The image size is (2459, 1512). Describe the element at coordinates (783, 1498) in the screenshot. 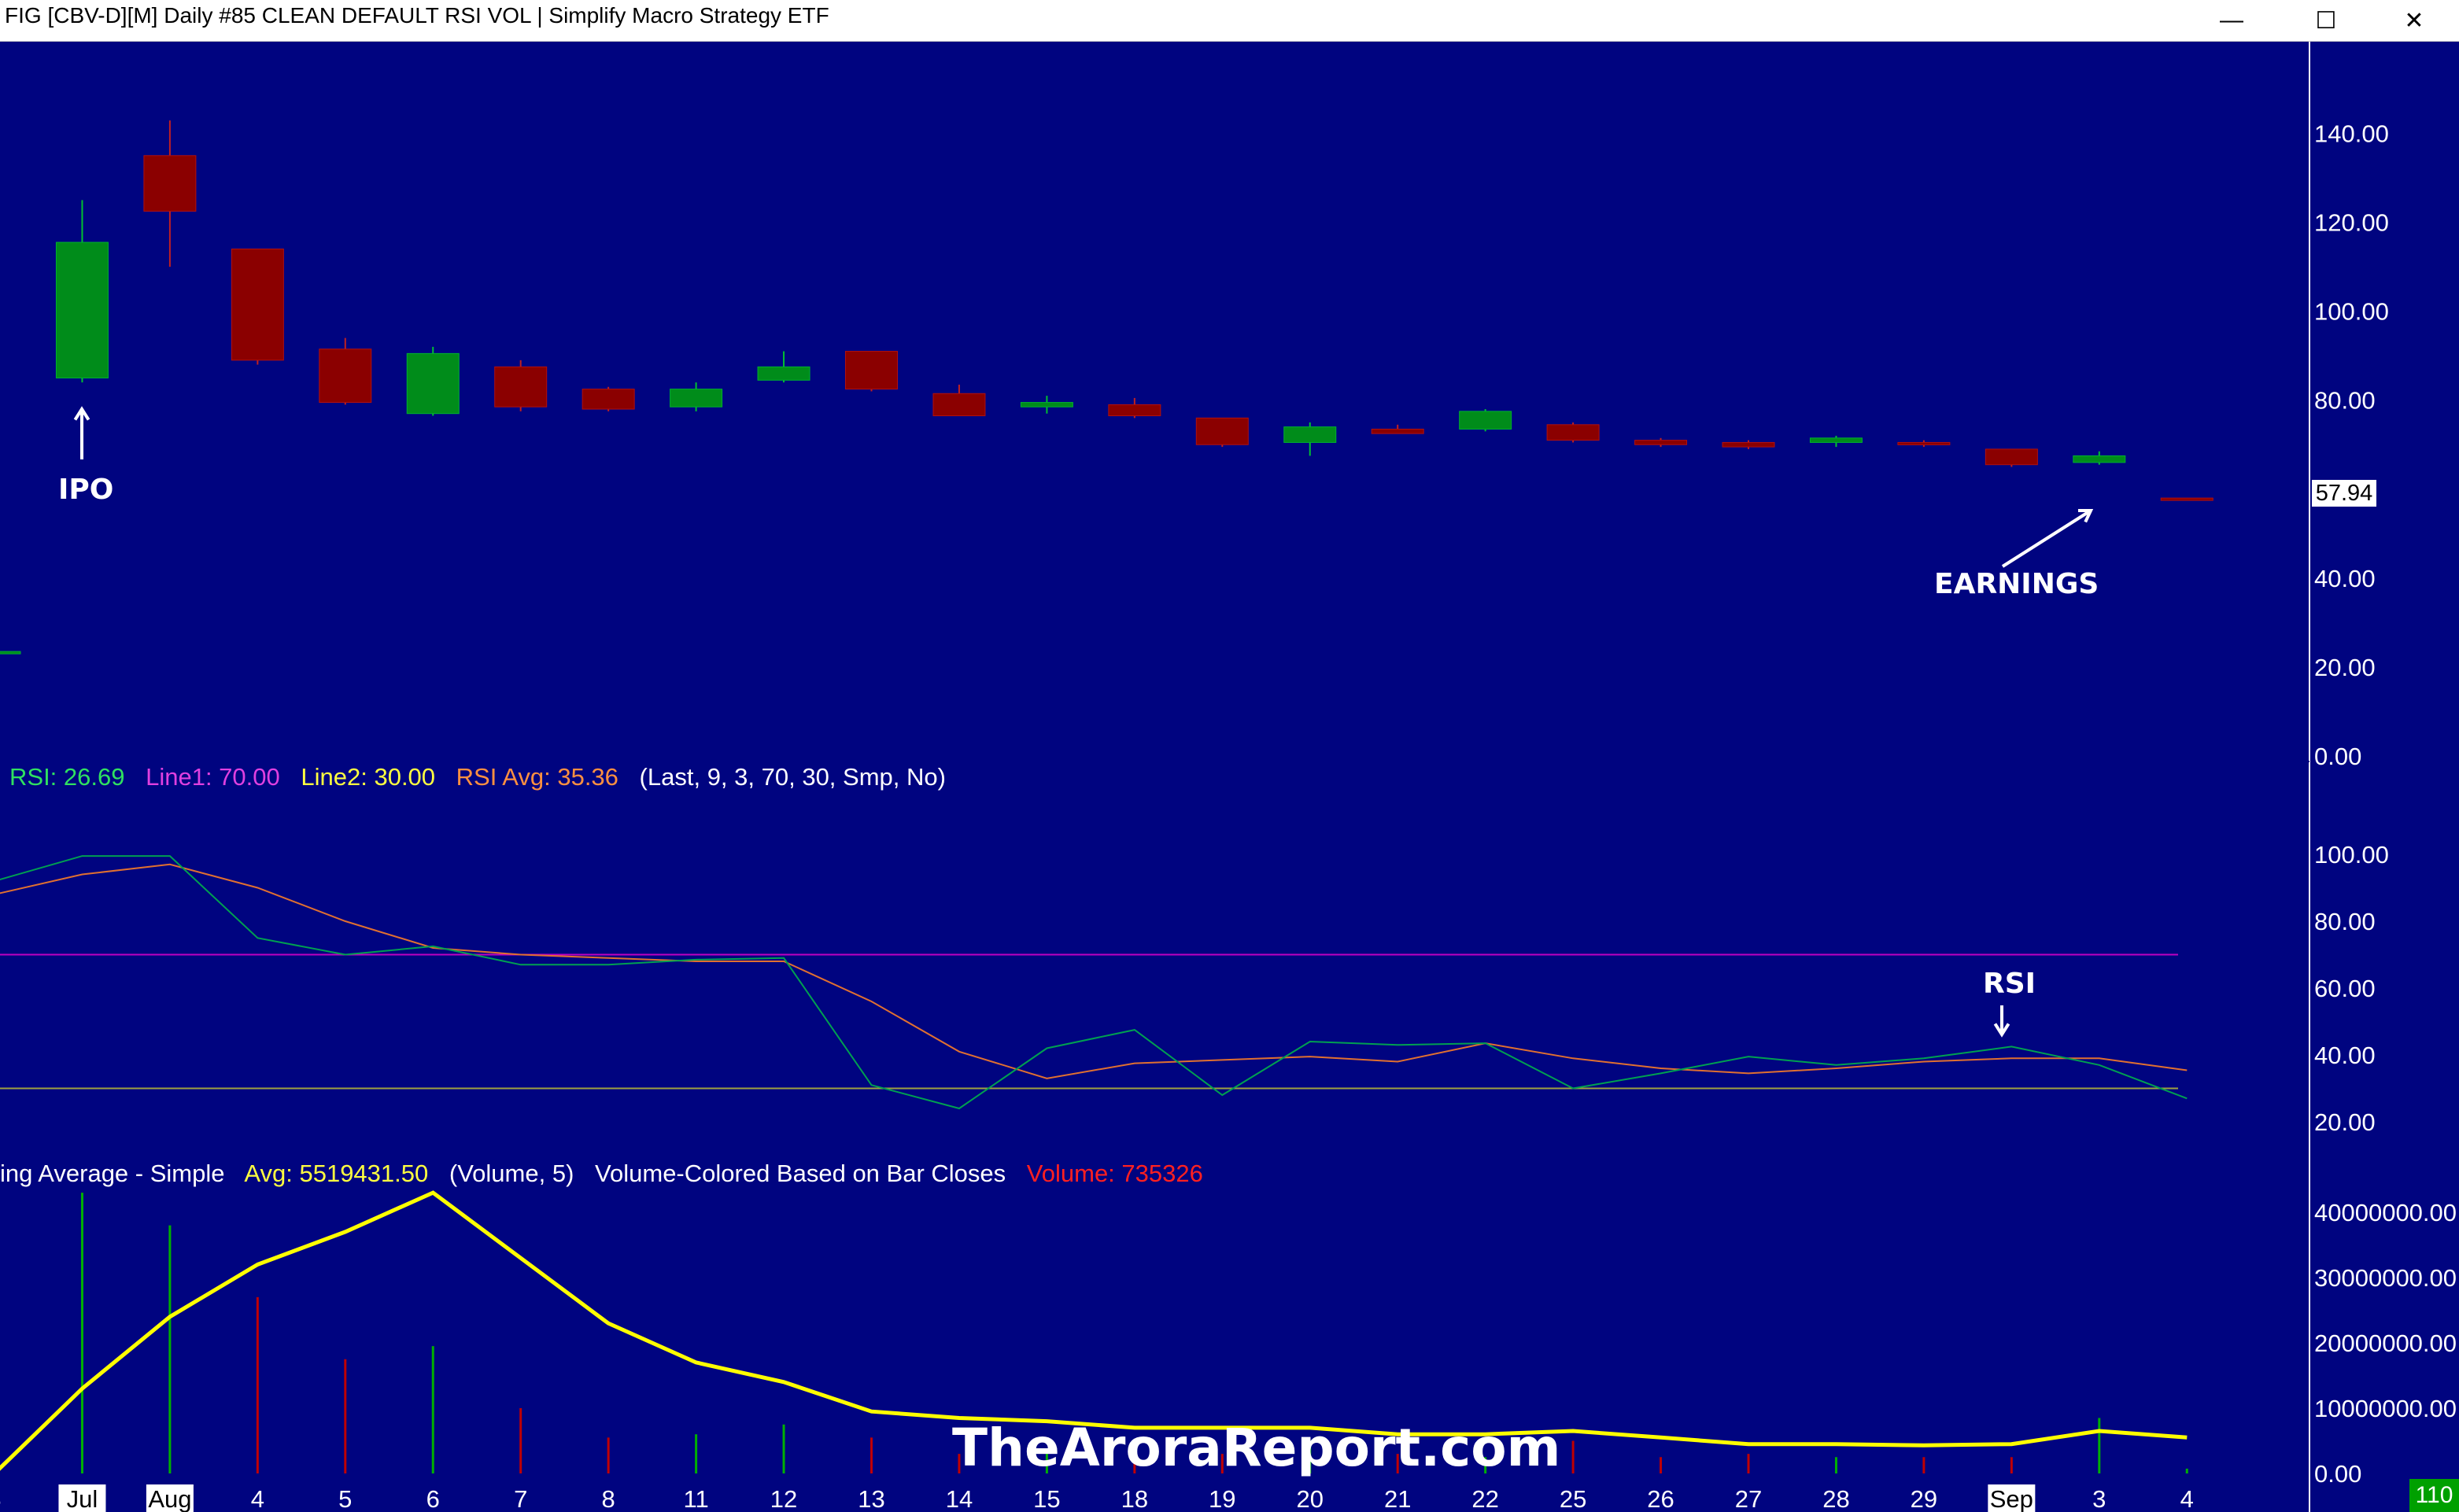

I see `date-label: 12` at that location.